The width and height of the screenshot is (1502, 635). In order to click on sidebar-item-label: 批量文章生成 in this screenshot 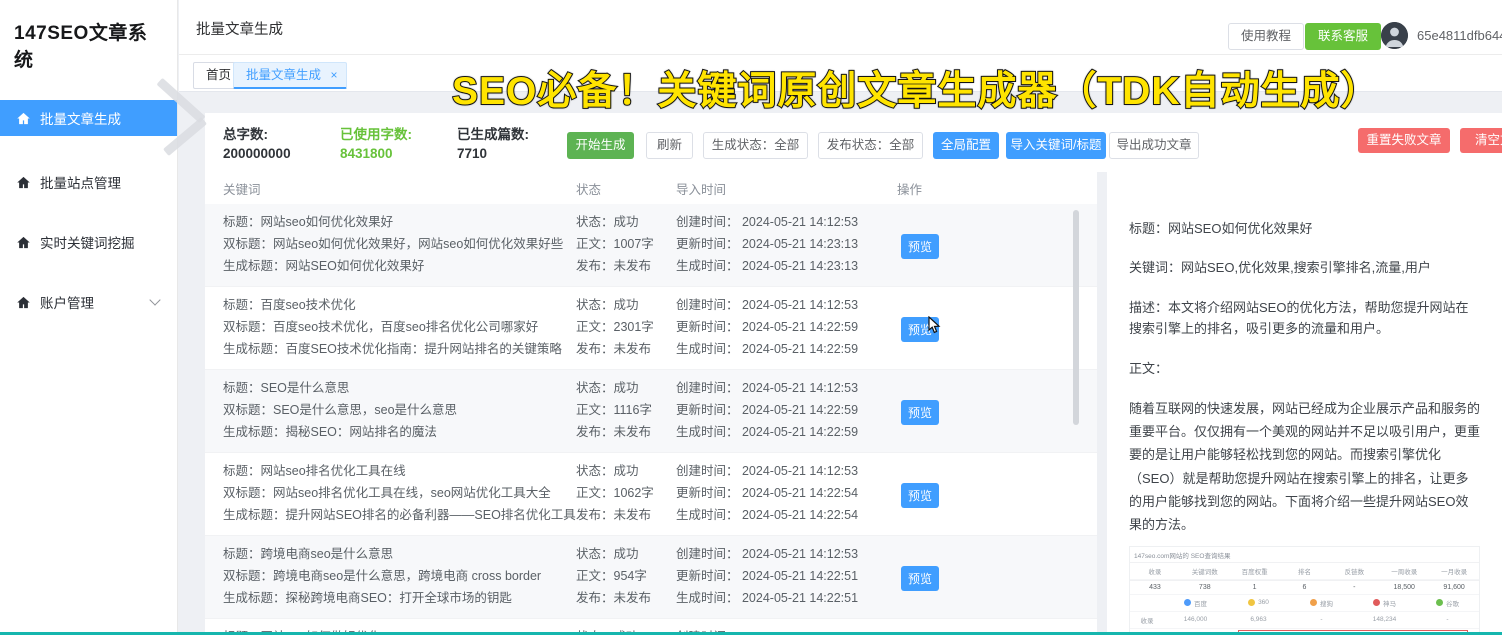, I will do `click(80, 119)`.